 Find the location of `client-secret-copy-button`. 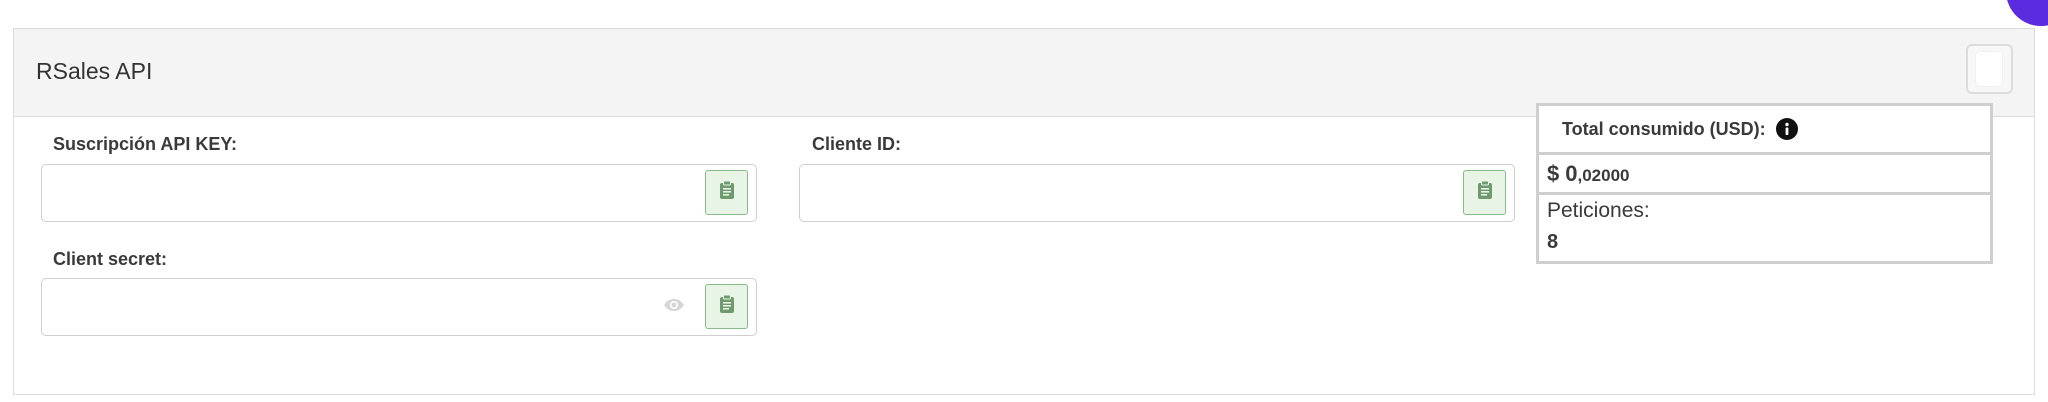

client-secret-copy-button is located at coordinates (726, 306).